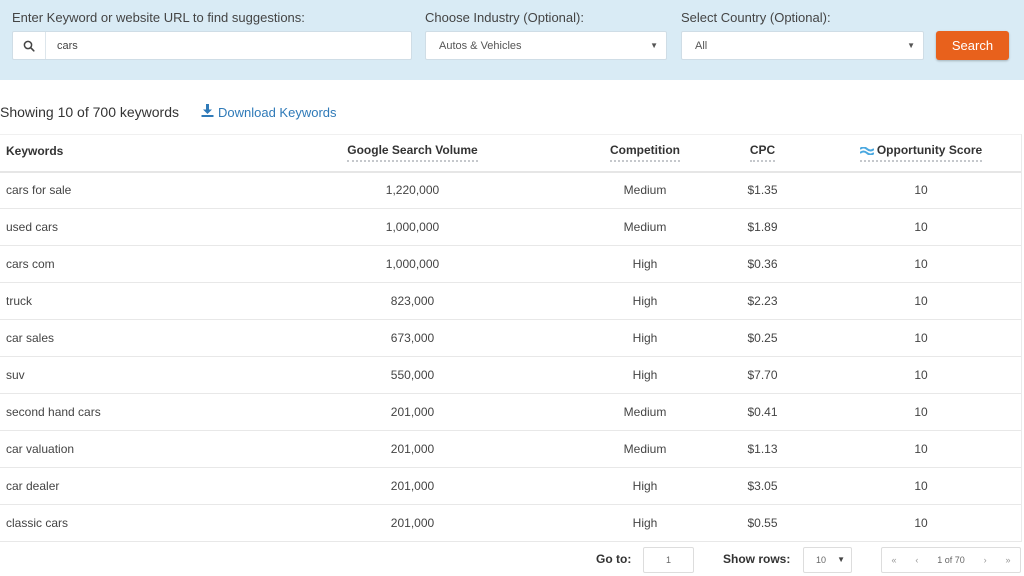 This screenshot has height=576, width=1024. What do you see at coordinates (762, 264) in the screenshot?
I see `cpc-cell: $0.36` at bounding box center [762, 264].